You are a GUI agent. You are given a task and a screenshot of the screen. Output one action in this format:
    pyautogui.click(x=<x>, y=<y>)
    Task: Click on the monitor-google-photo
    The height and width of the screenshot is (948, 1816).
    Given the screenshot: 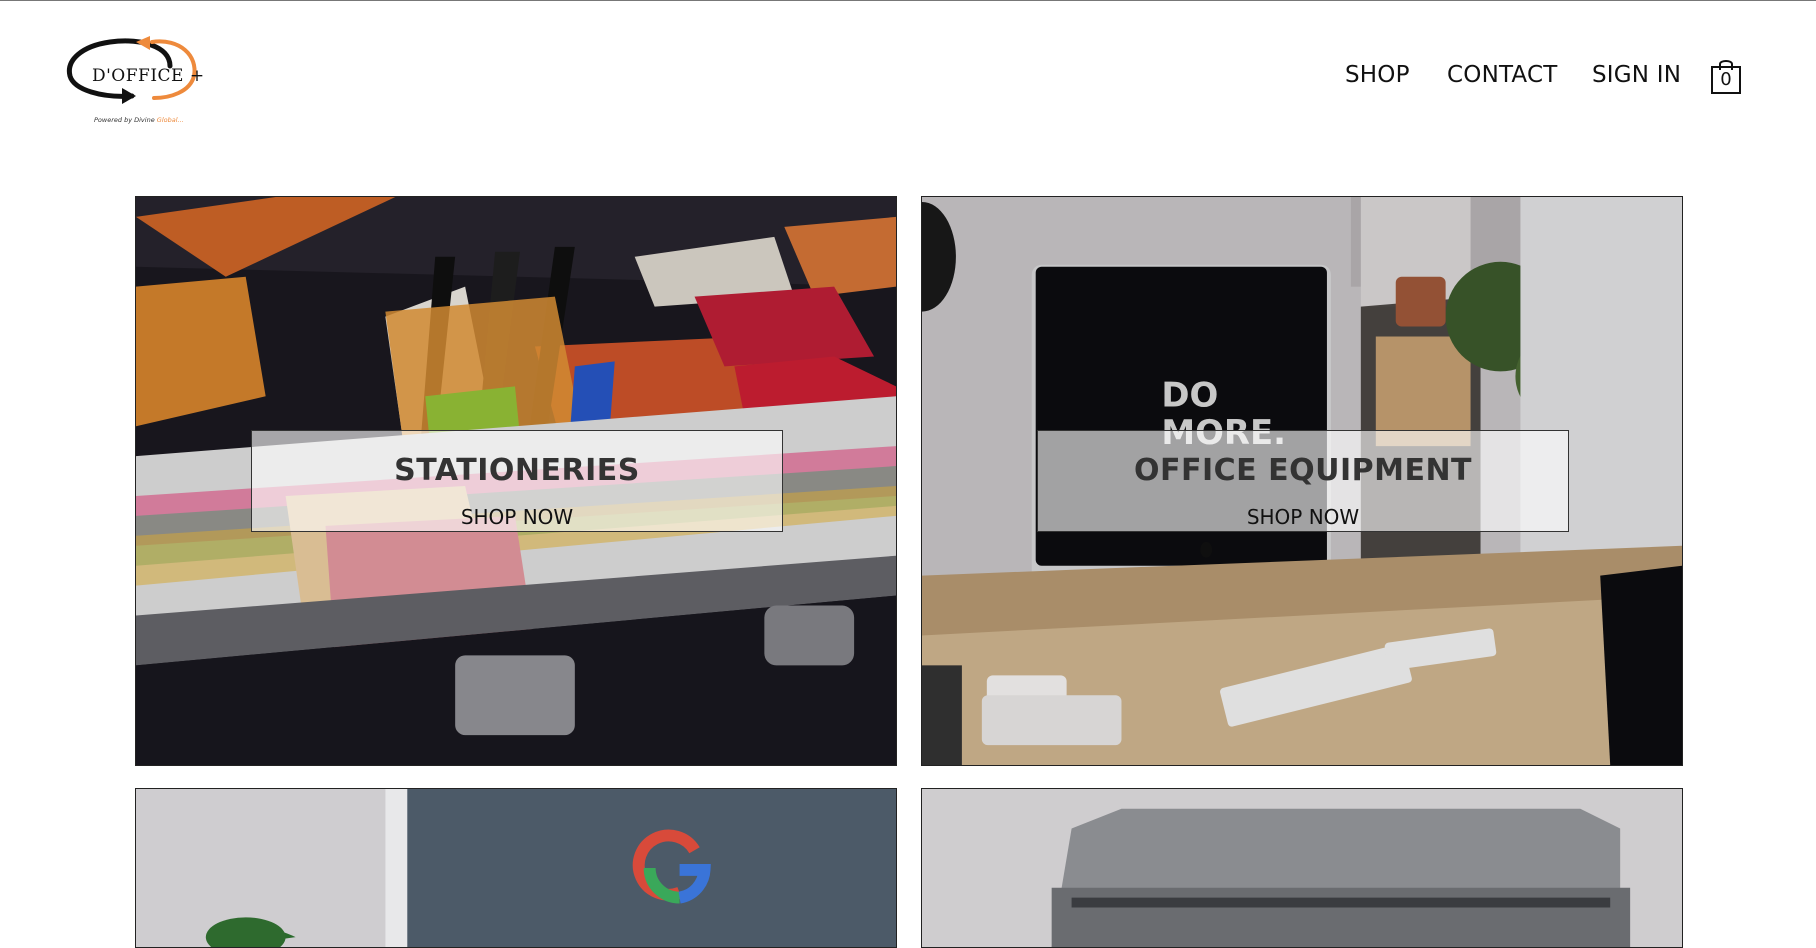 What is the action you would take?
    pyautogui.click(x=516, y=868)
    